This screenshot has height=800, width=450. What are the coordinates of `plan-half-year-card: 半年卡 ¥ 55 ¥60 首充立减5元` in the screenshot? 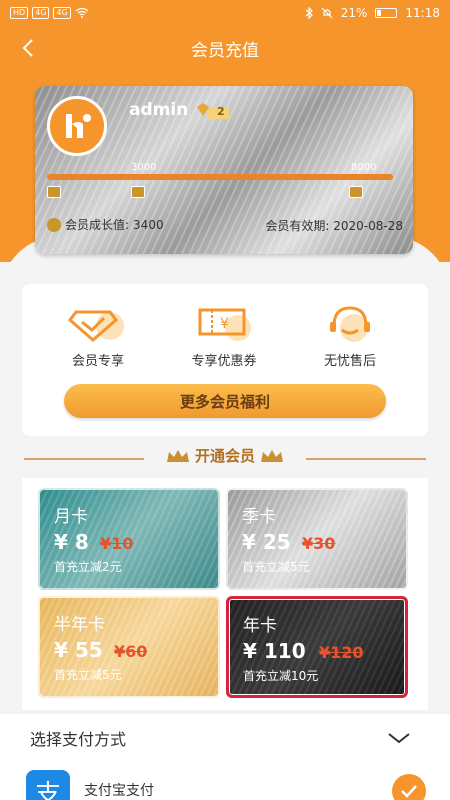 It's located at (129, 647).